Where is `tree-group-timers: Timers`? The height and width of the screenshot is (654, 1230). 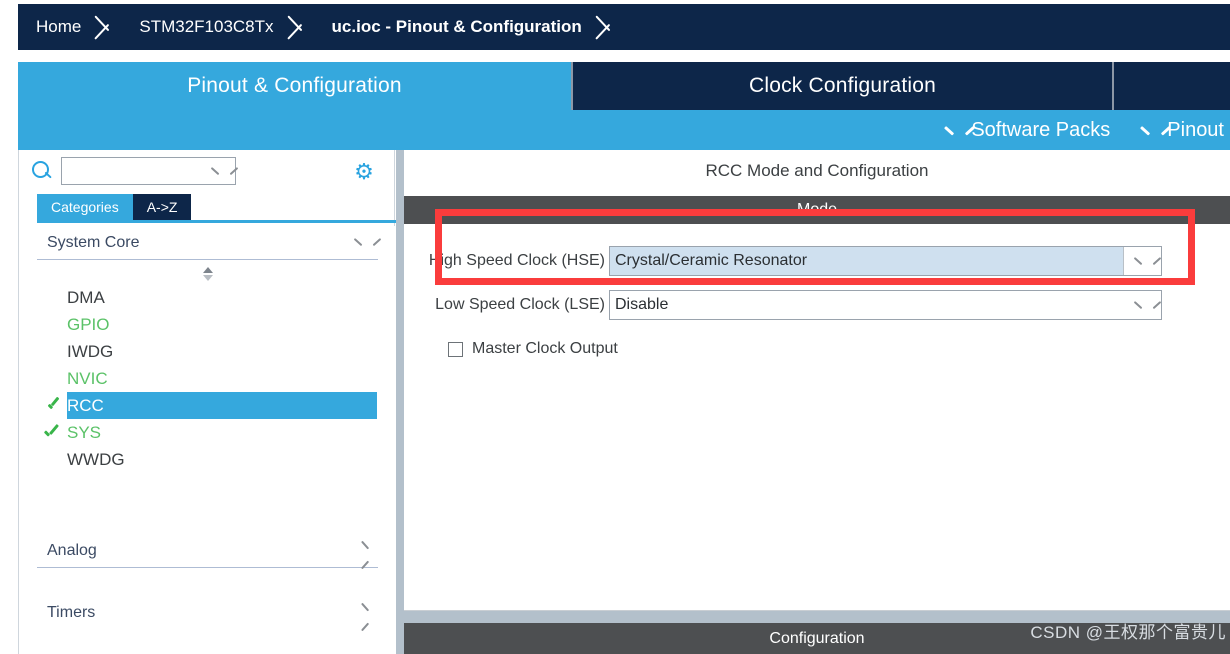 tree-group-timers: Timers is located at coordinates (207, 613).